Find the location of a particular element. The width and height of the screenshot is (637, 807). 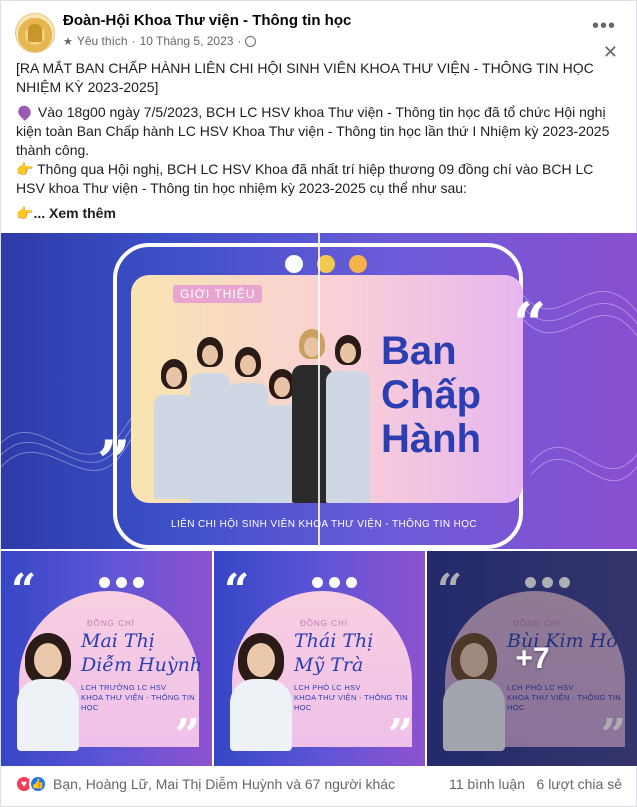

main-title: Ban Chấp Hành is located at coordinates (431, 395).